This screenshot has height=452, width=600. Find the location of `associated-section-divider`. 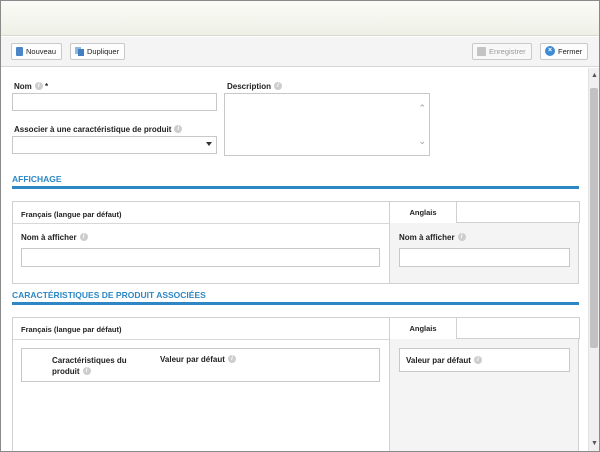

associated-section-divider is located at coordinates (295, 303).